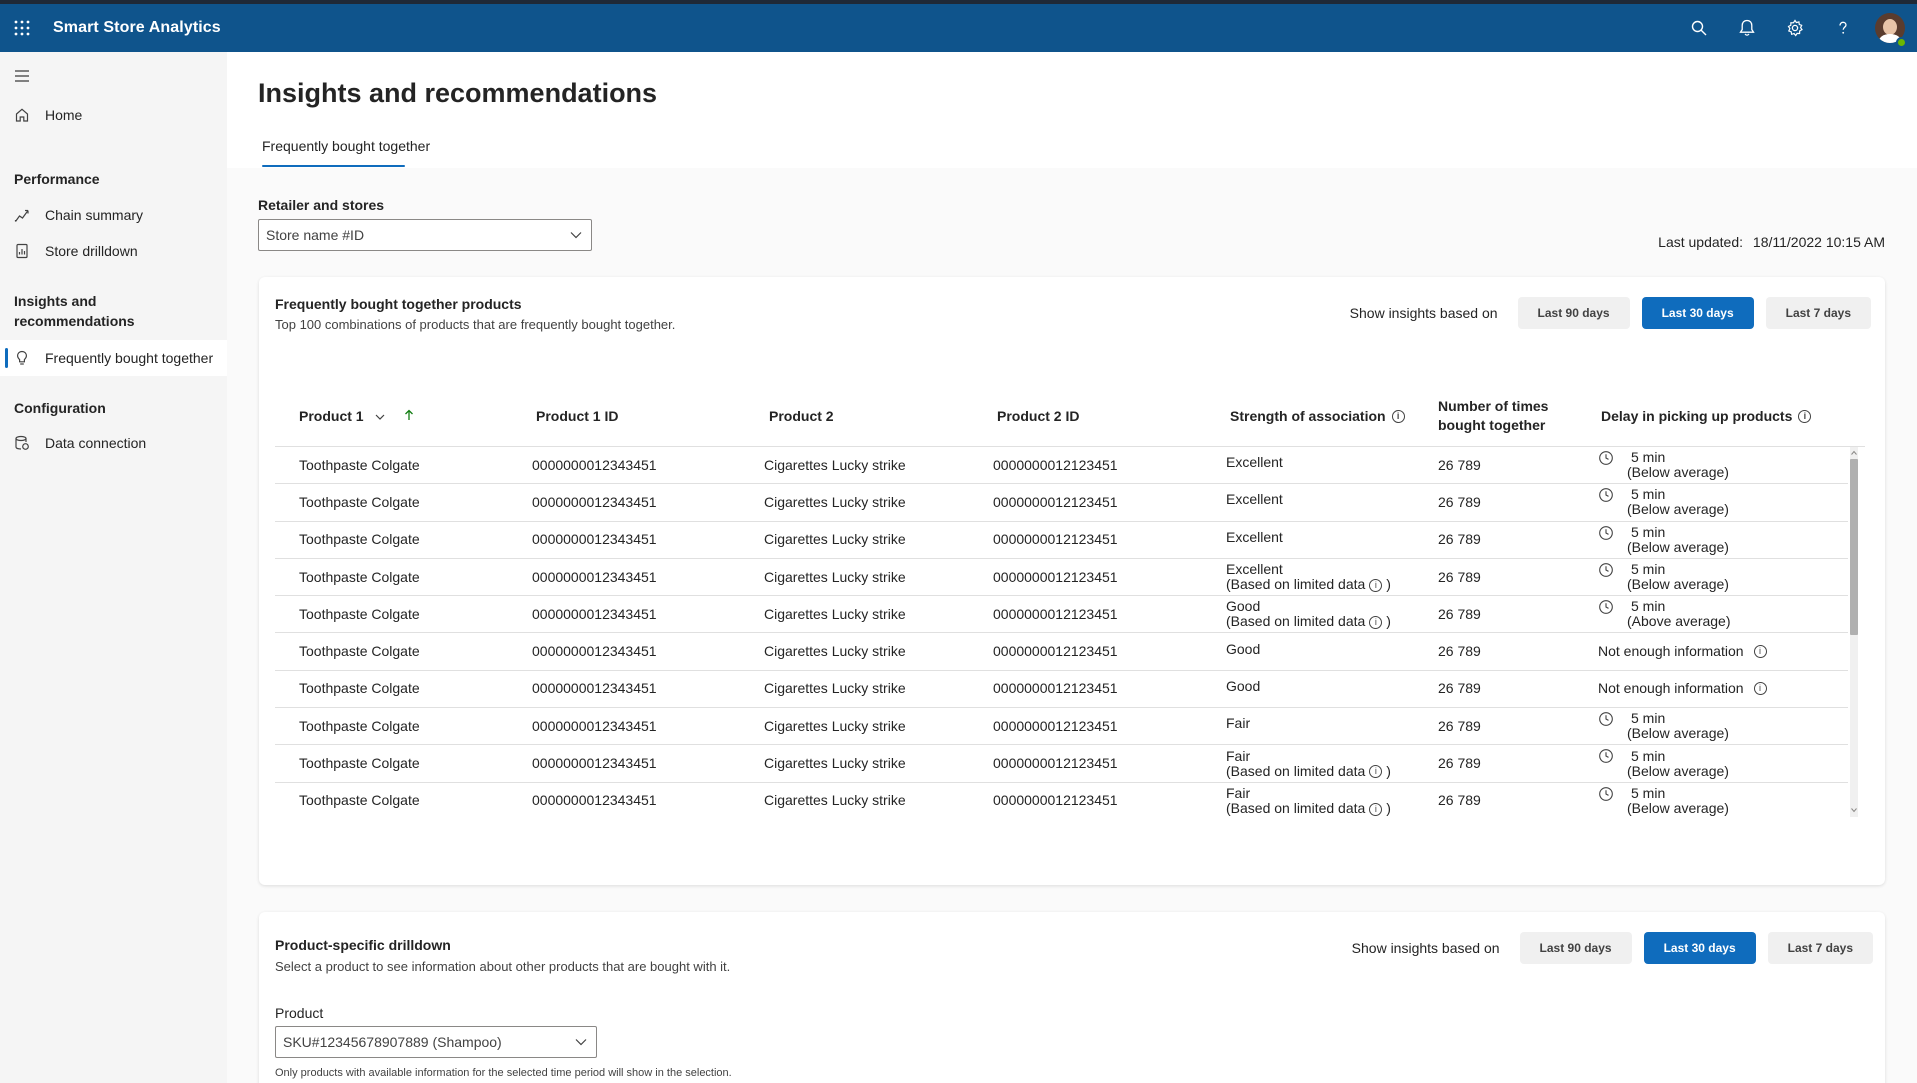  What do you see at coordinates (1854, 453) in the screenshot?
I see `scroll-up-icon` at bounding box center [1854, 453].